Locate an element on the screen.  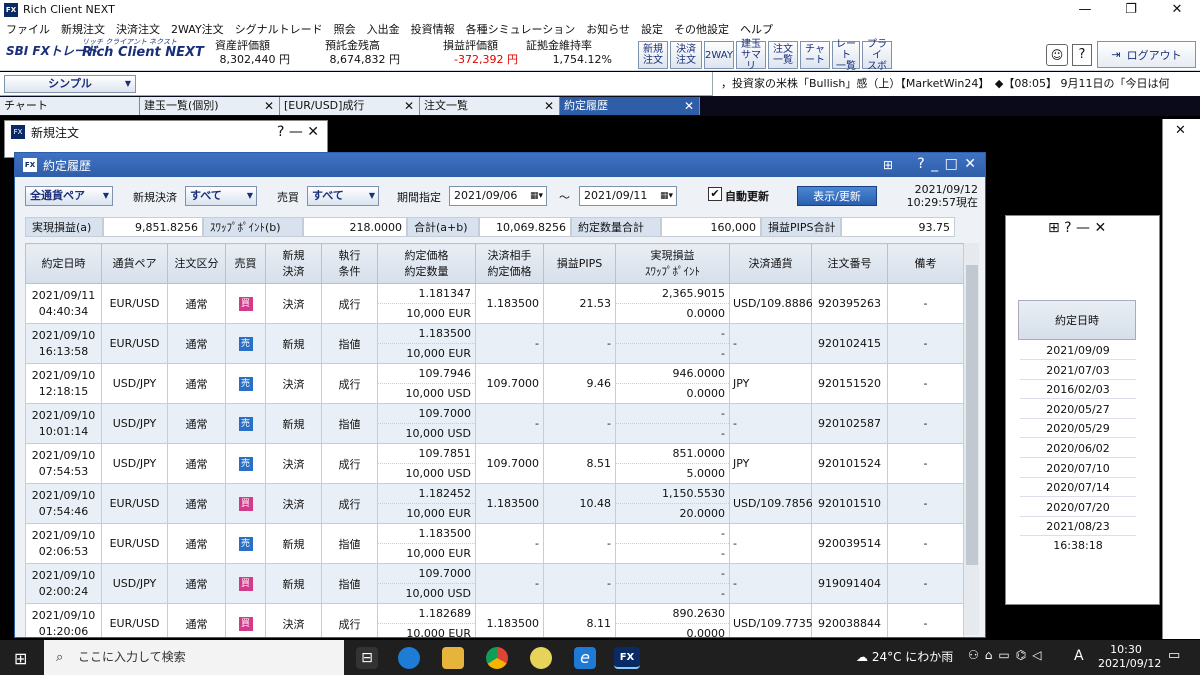
new-order-controls: ? — ✕ is located at coordinates (298, 132).